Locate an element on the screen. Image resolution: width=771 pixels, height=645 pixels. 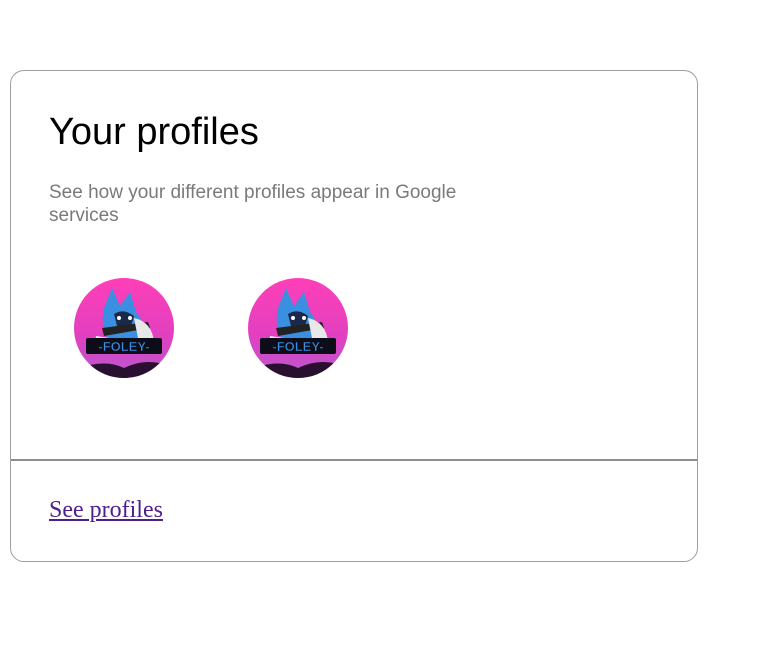
profile-avatar-1: -FOLEY- is located at coordinates (124, 328).